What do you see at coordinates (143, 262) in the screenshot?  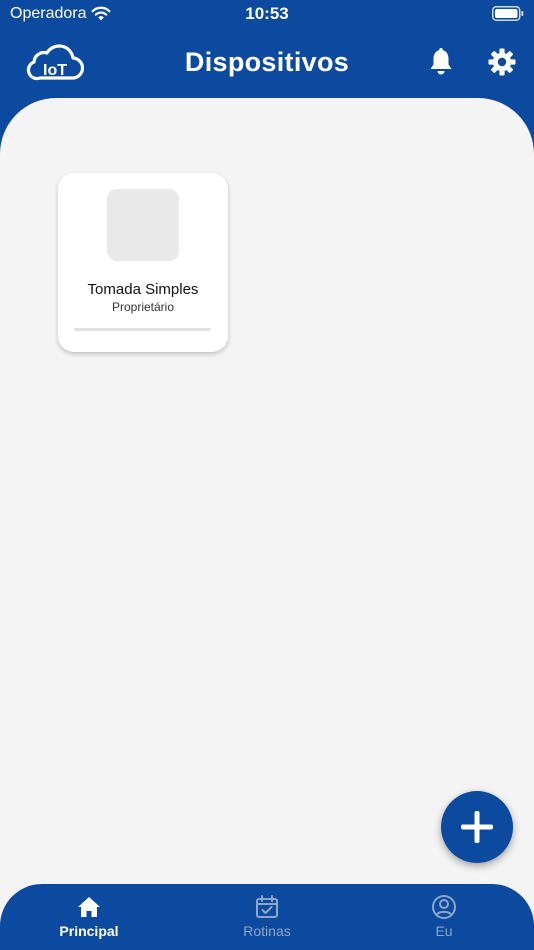 I see `device-card: Tomada Simples Proprietário` at bounding box center [143, 262].